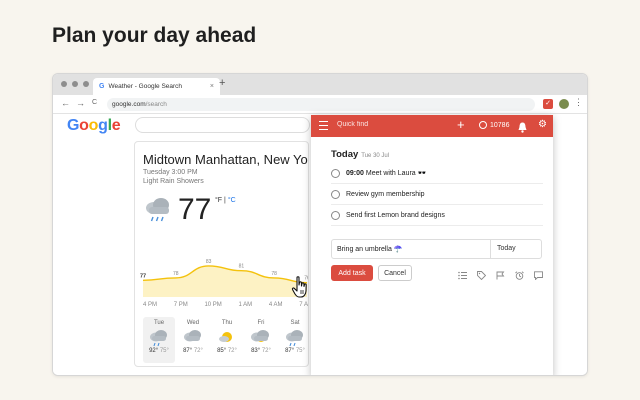  What do you see at coordinates (522, 129) in the screenshot?
I see `notifications-icon` at bounding box center [522, 129].